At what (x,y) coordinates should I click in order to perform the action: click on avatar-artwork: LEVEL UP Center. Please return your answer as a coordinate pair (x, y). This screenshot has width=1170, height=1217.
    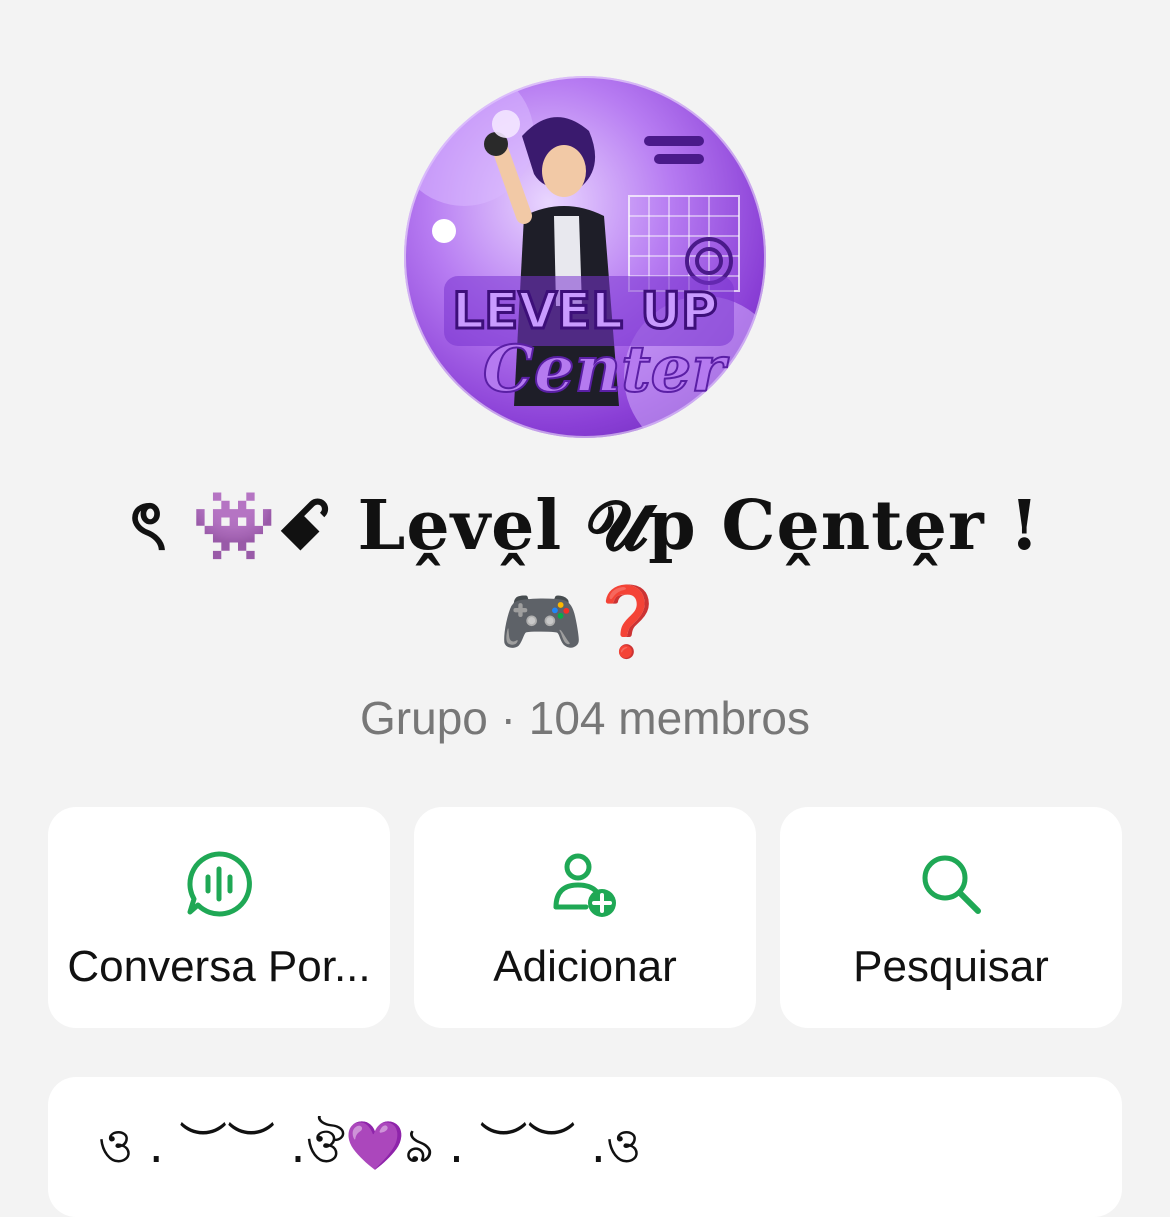
    Looking at the image, I should click on (585, 257).